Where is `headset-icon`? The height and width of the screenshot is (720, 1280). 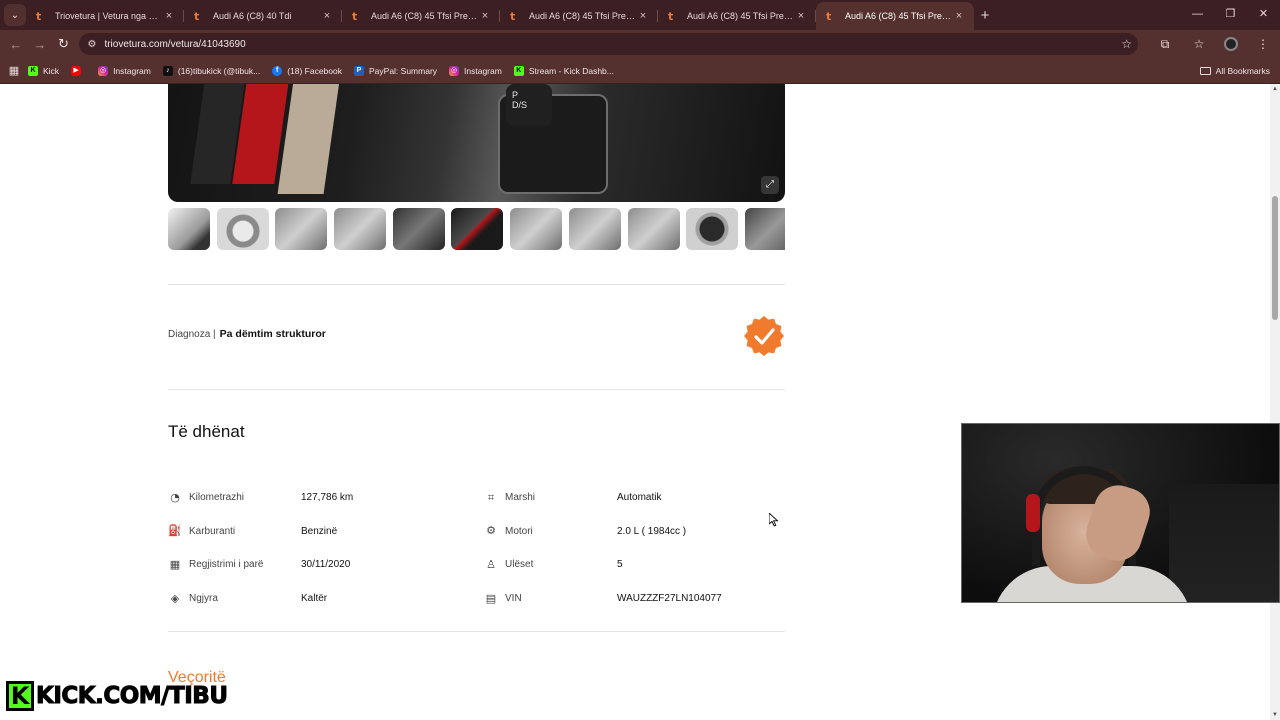
headset-icon is located at coordinates (1033, 513).